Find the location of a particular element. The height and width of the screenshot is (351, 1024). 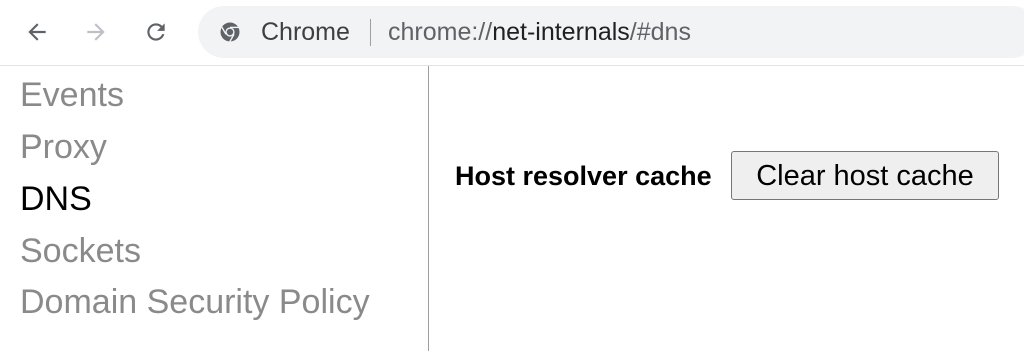

sidebar-item-sockets: Sockets is located at coordinates (80, 251).